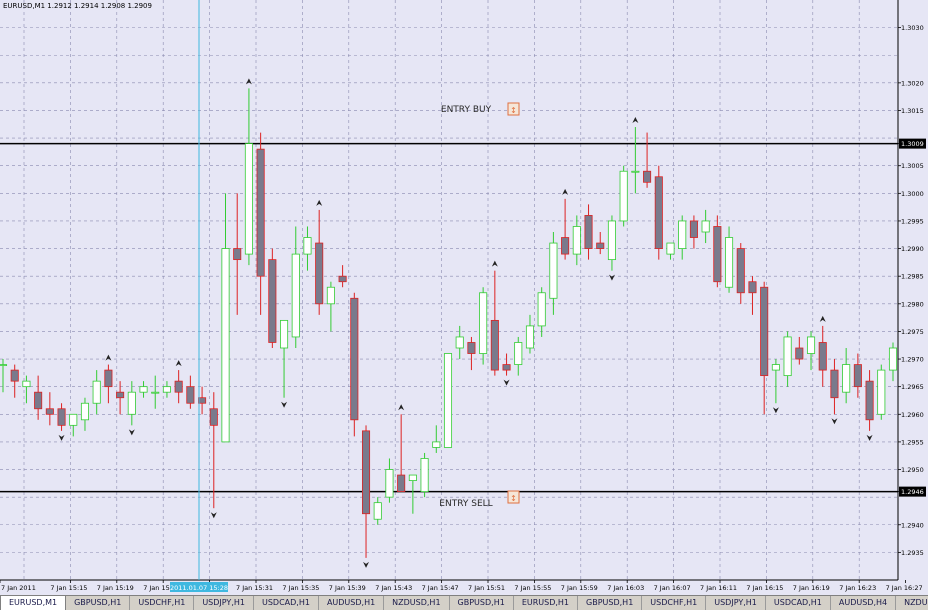  Describe the element at coordinates (912, 83) in the screenshot. I see `price-tick-label: 1.3020` at that location.